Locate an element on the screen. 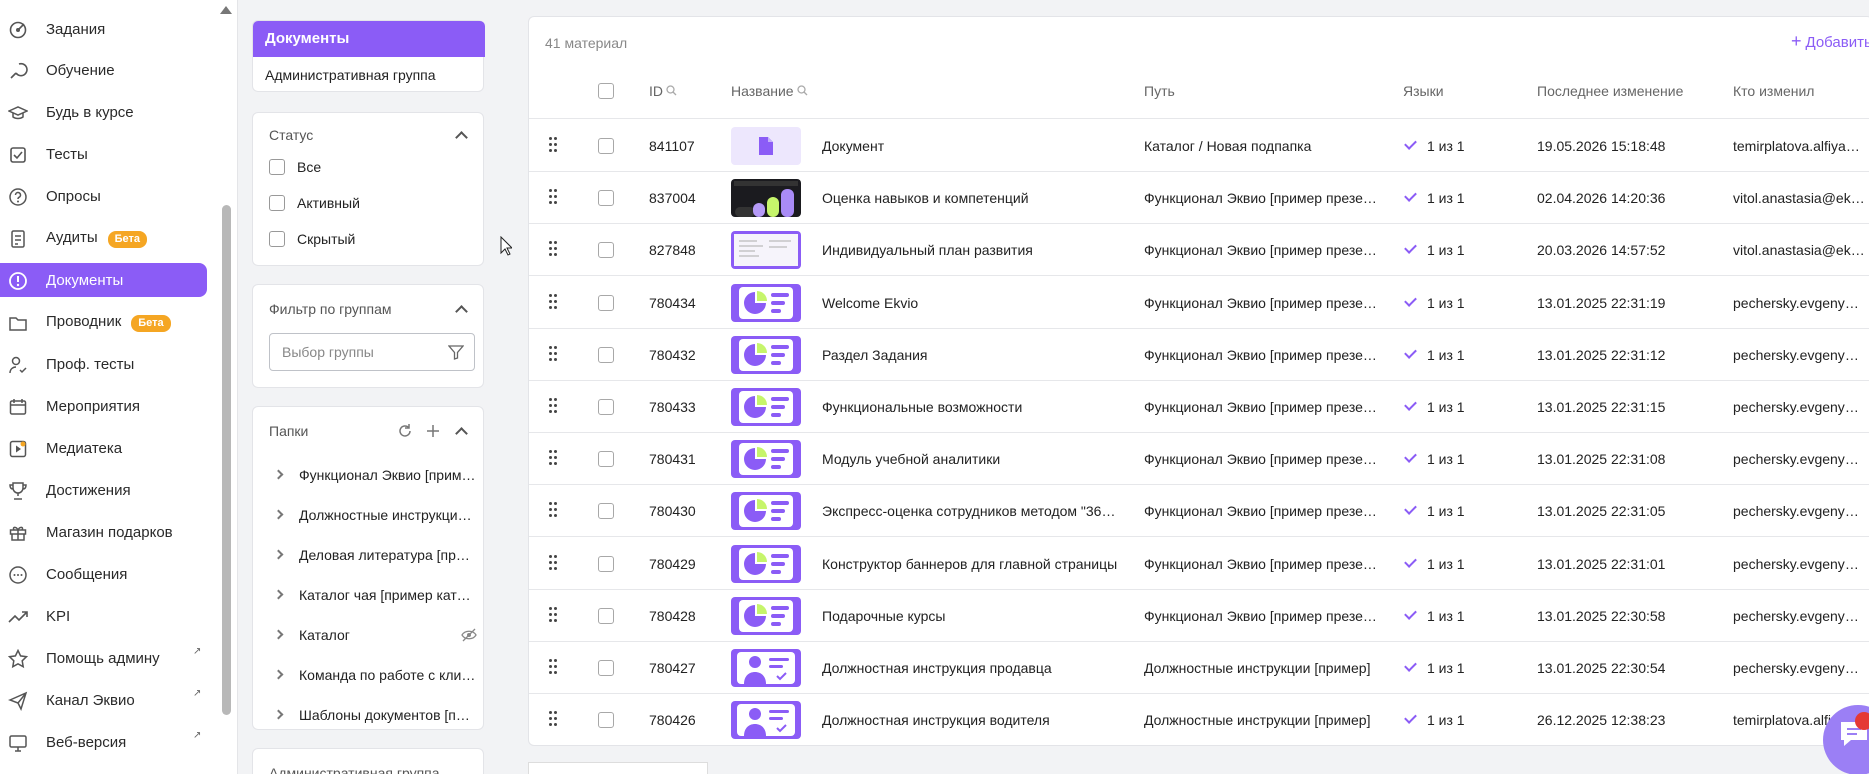 This screenshot has height=774, width=1869. column-header-modified: Последнее изменение is located at coordinates (1610, 91).